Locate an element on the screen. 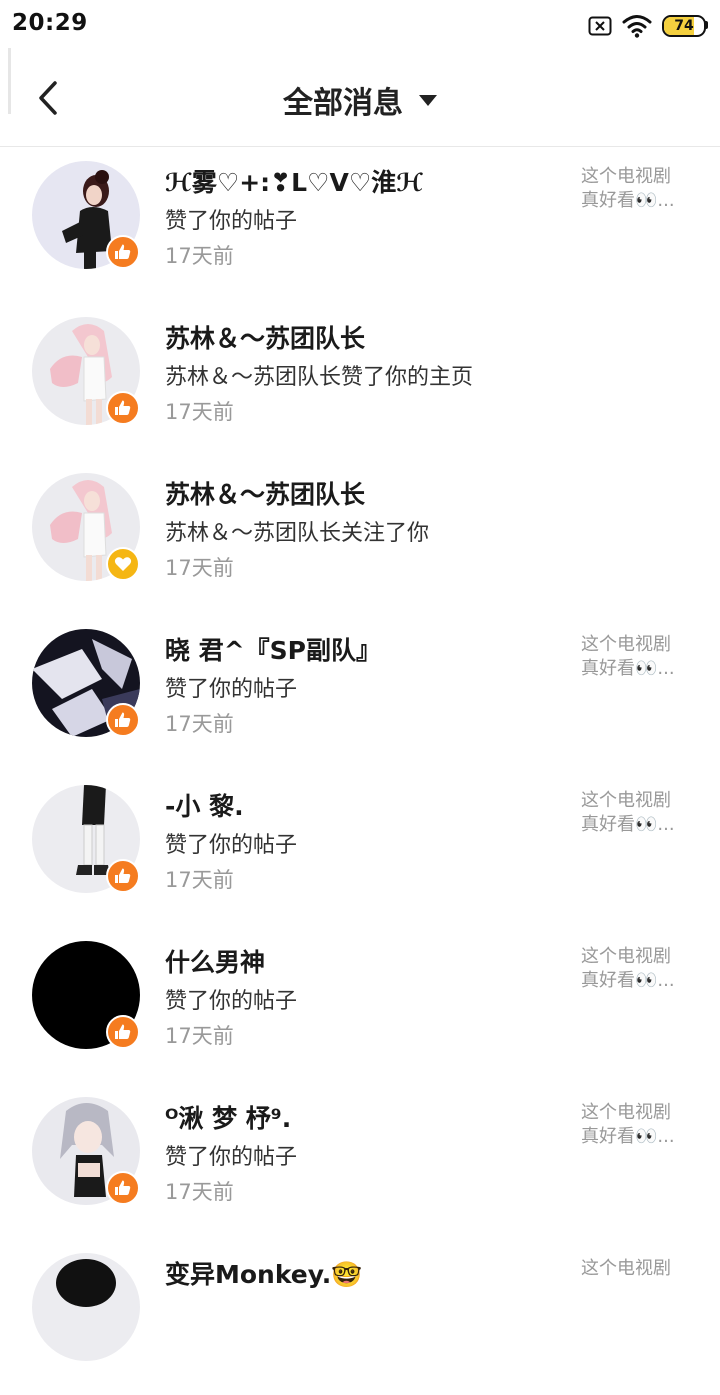  sender-name: -小 黎. is located at coordinates (204, 806).